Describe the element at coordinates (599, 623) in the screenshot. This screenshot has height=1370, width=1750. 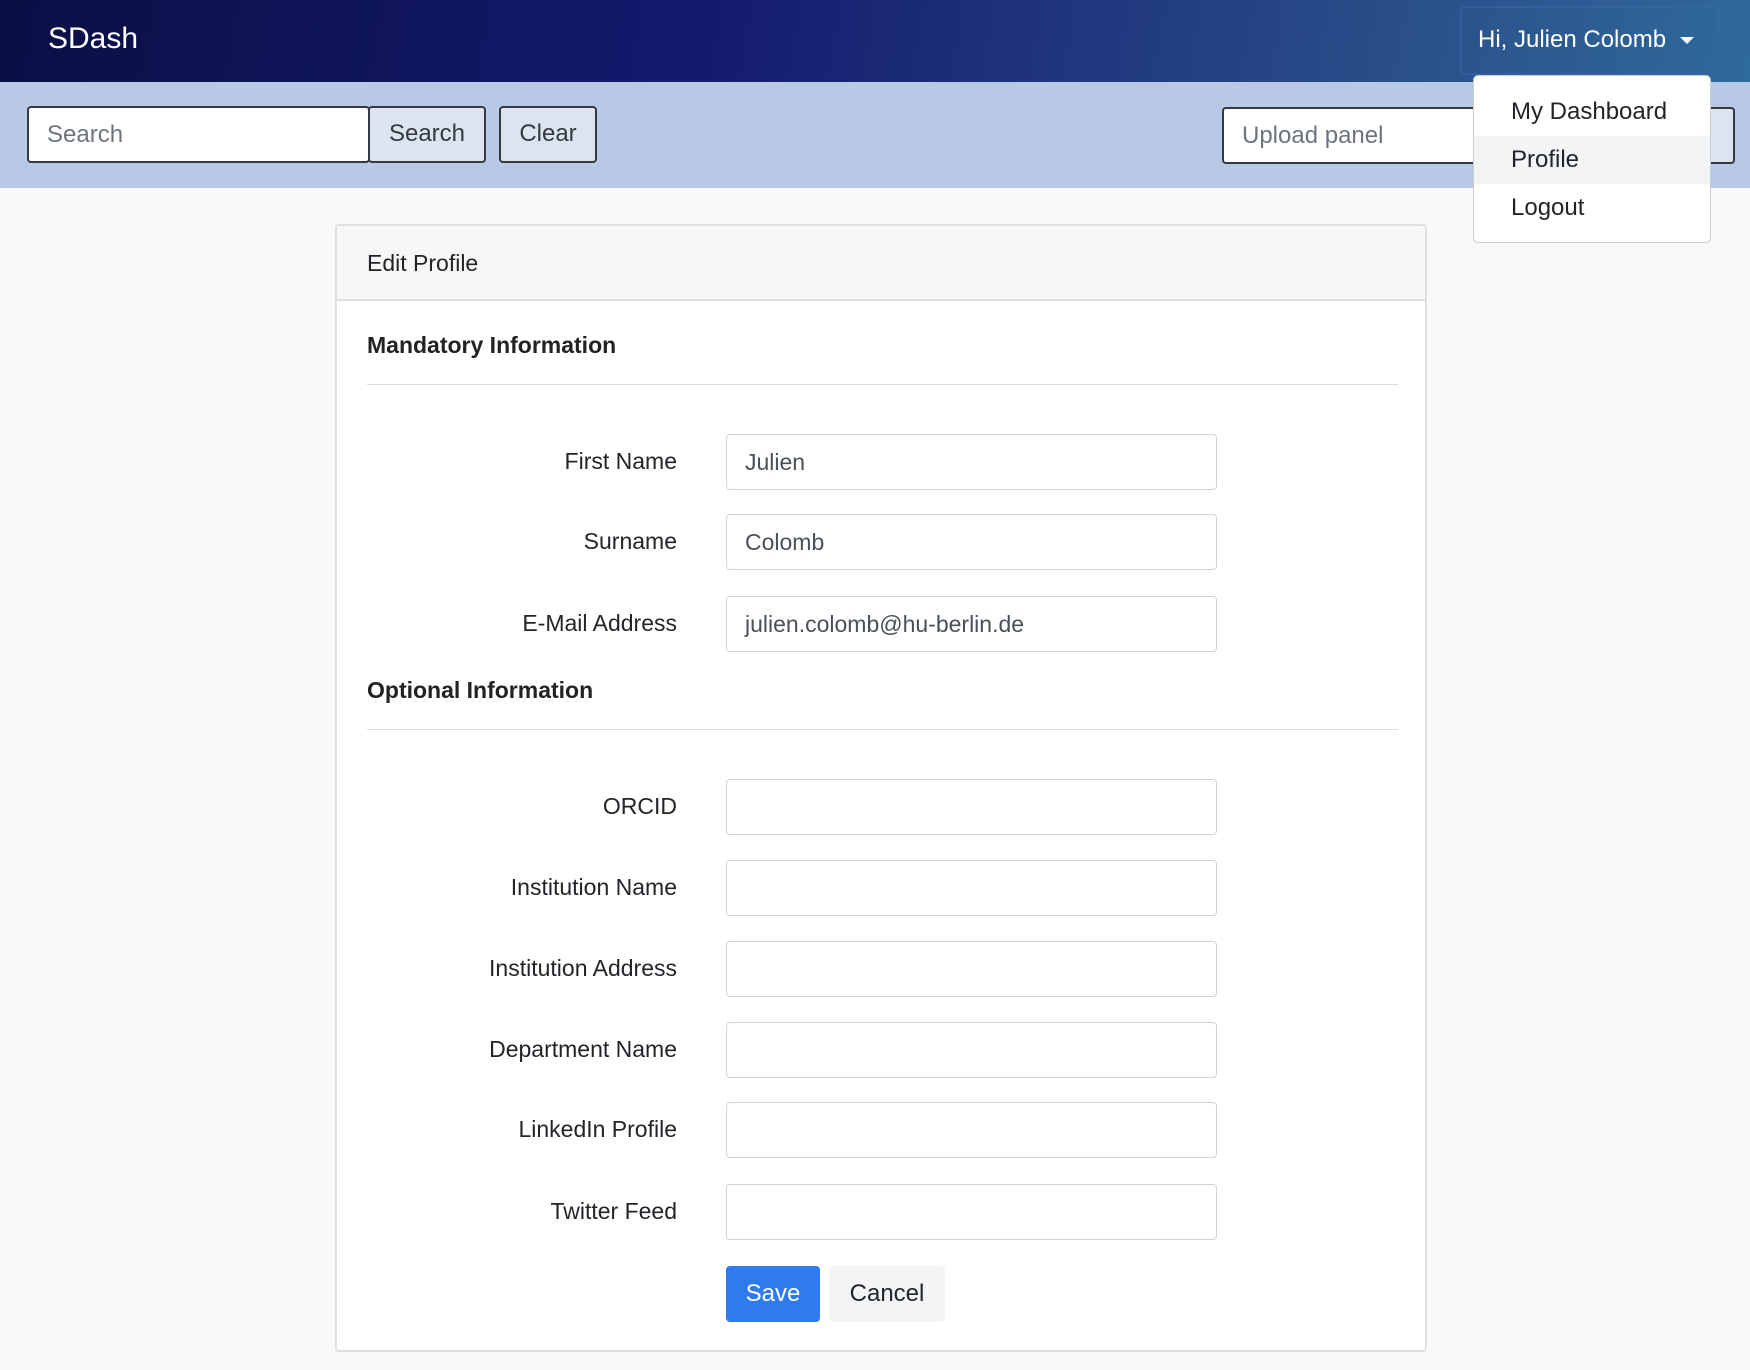
I see `email-label: E-Mail Address` at that location.